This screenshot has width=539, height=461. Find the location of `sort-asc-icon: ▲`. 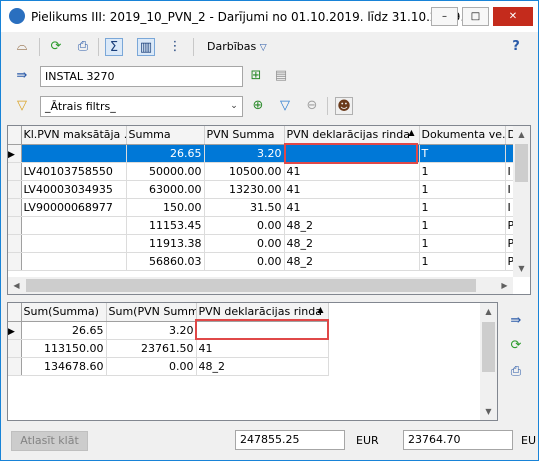

sort-asc-icon: ▲ is located at coordinates (320, 309).